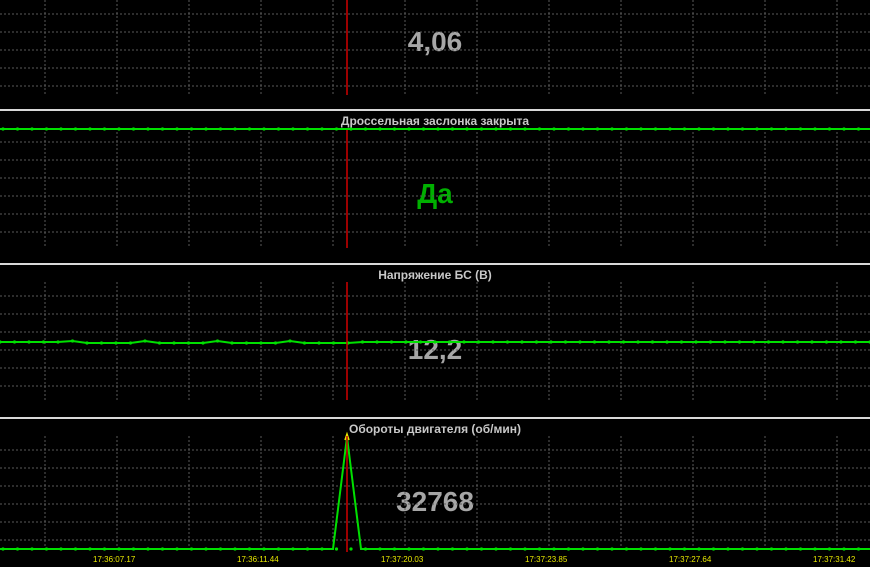  What do you see at coordinates (546, 559) in the screenshot?
I see `x-tick-label: 17:37:23.85` at bounding box center [546, 559].